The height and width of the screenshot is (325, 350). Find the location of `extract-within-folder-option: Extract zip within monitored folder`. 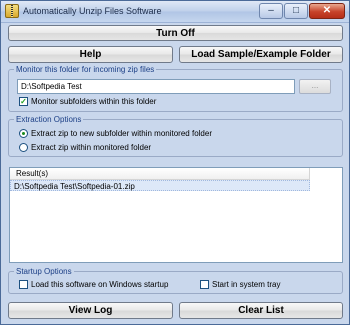

extract-within-folder-option: Extract zip within monitored folder is located at coordinates (85, 147).